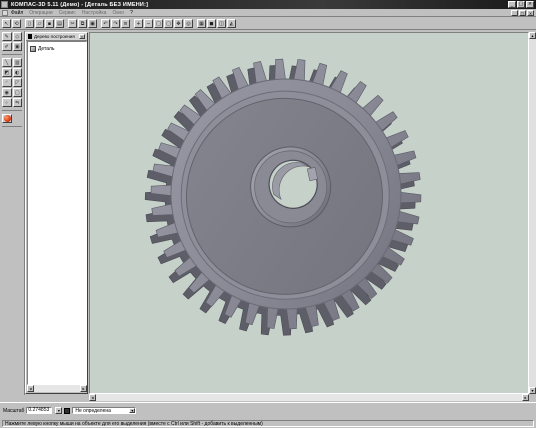  I want to click on zoom-fit-icon: ▢, so click(168, 23).